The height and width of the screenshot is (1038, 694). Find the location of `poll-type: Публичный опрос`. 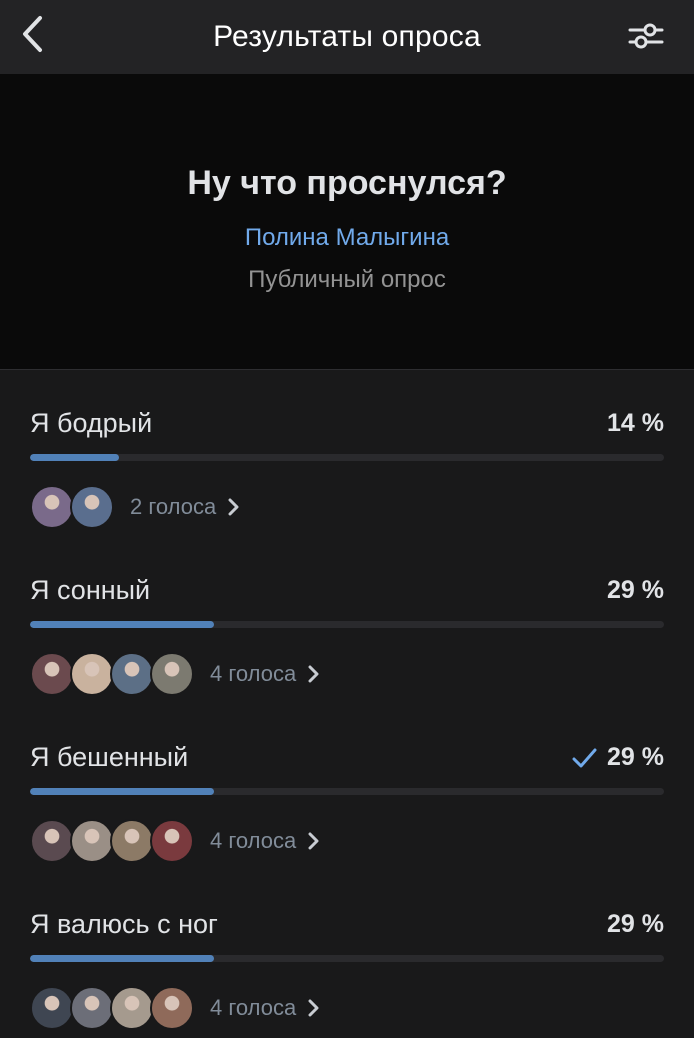

poll-type: Публичный опрос is located at coordinates (347, 279).